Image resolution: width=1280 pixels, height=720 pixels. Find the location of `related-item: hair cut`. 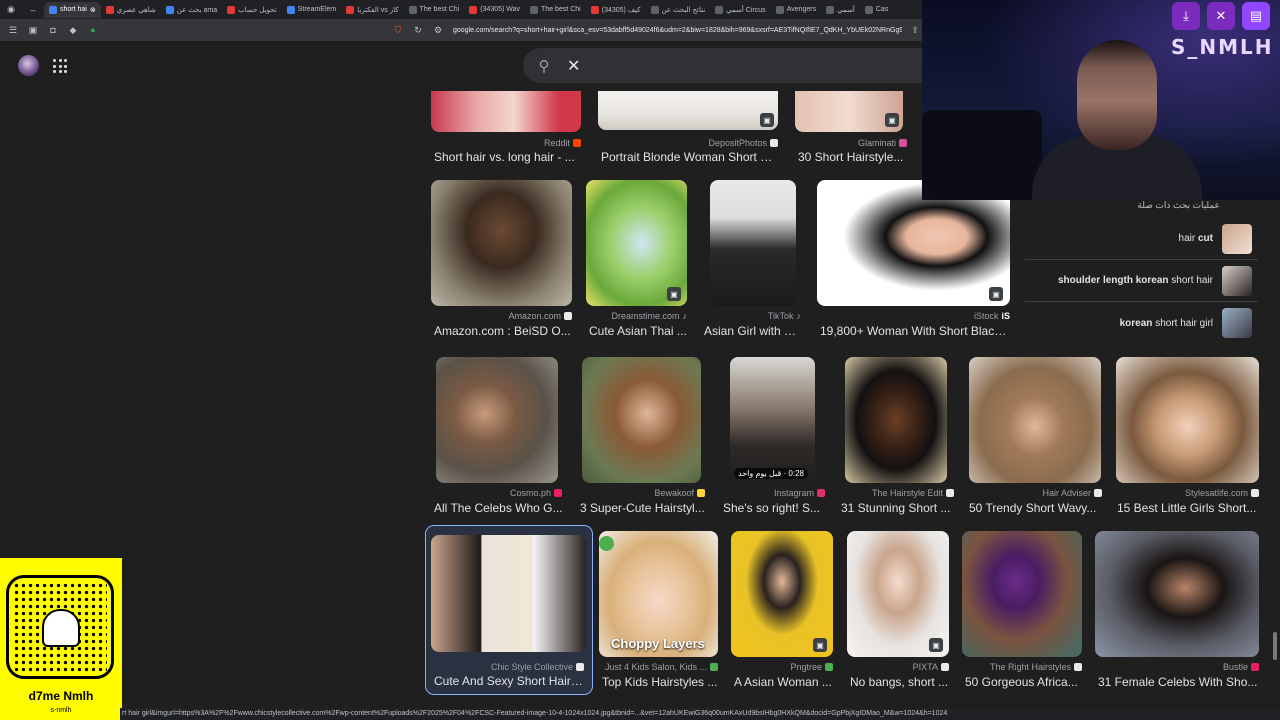

related-item: hair cut is located at coordinates (1141, 239).